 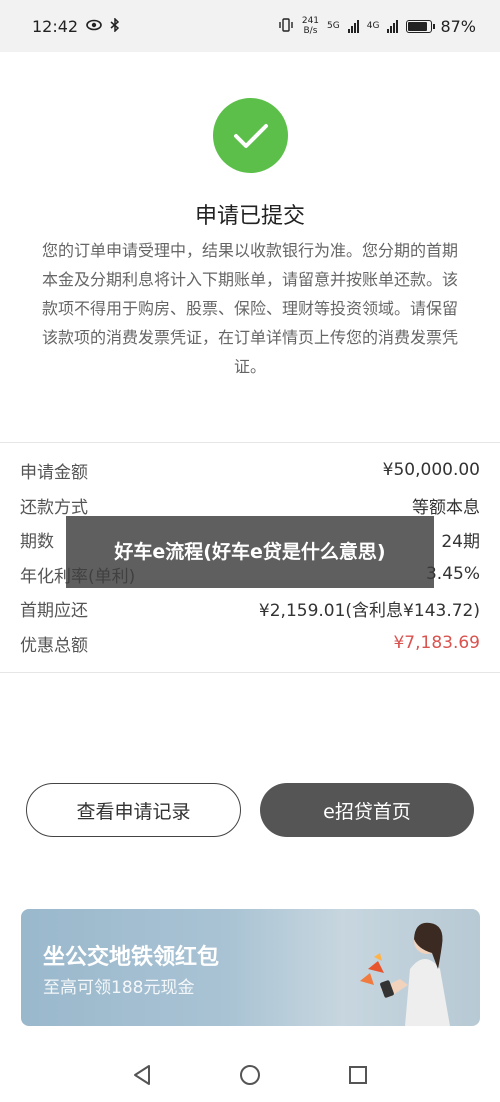 What do you see at coordinates (367, 810) in the screenshot?
I see `home-button: e招贷首页` at bounding box center [367, 810].